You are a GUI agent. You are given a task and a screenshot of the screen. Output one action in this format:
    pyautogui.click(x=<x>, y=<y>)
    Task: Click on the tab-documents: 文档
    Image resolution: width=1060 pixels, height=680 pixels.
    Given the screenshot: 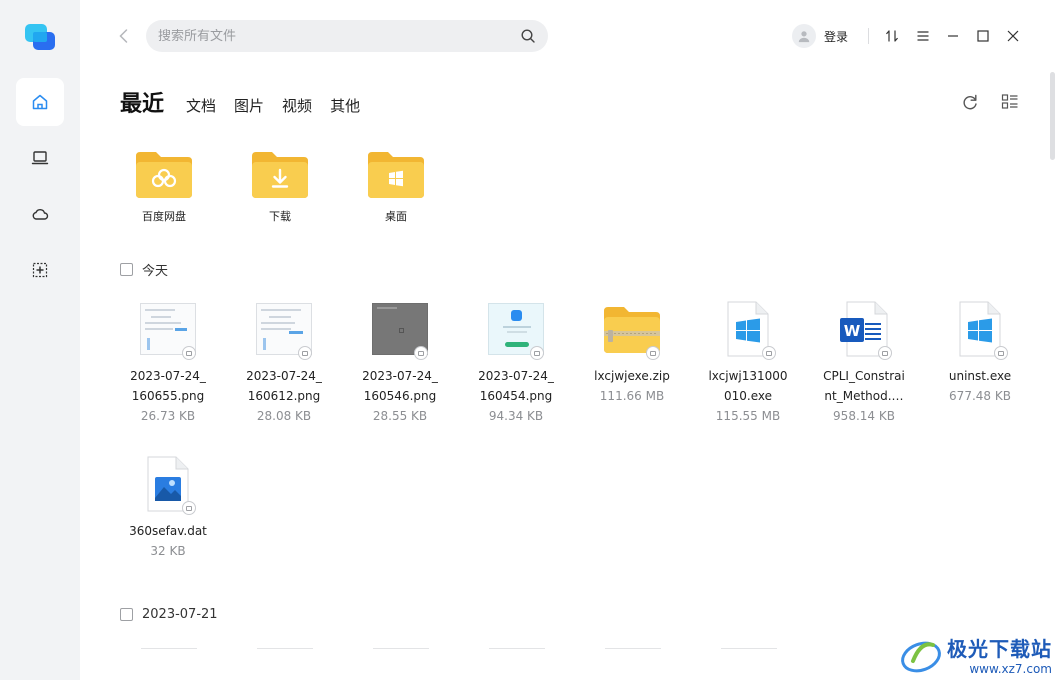 What is the action you would take?
    pyautogui.click(x=201, y=105)
    